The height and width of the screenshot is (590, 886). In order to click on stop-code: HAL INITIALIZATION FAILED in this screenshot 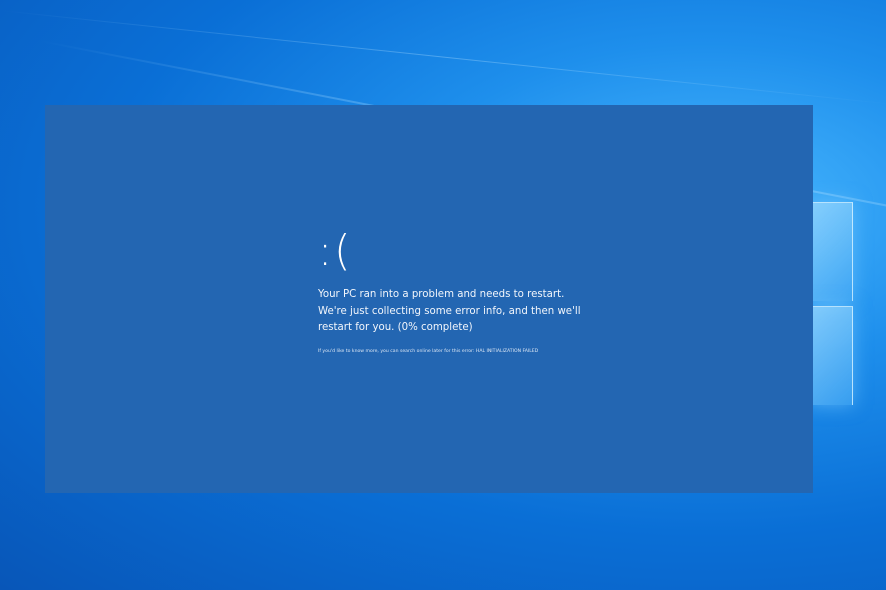, I will do `click(507, 351)`.